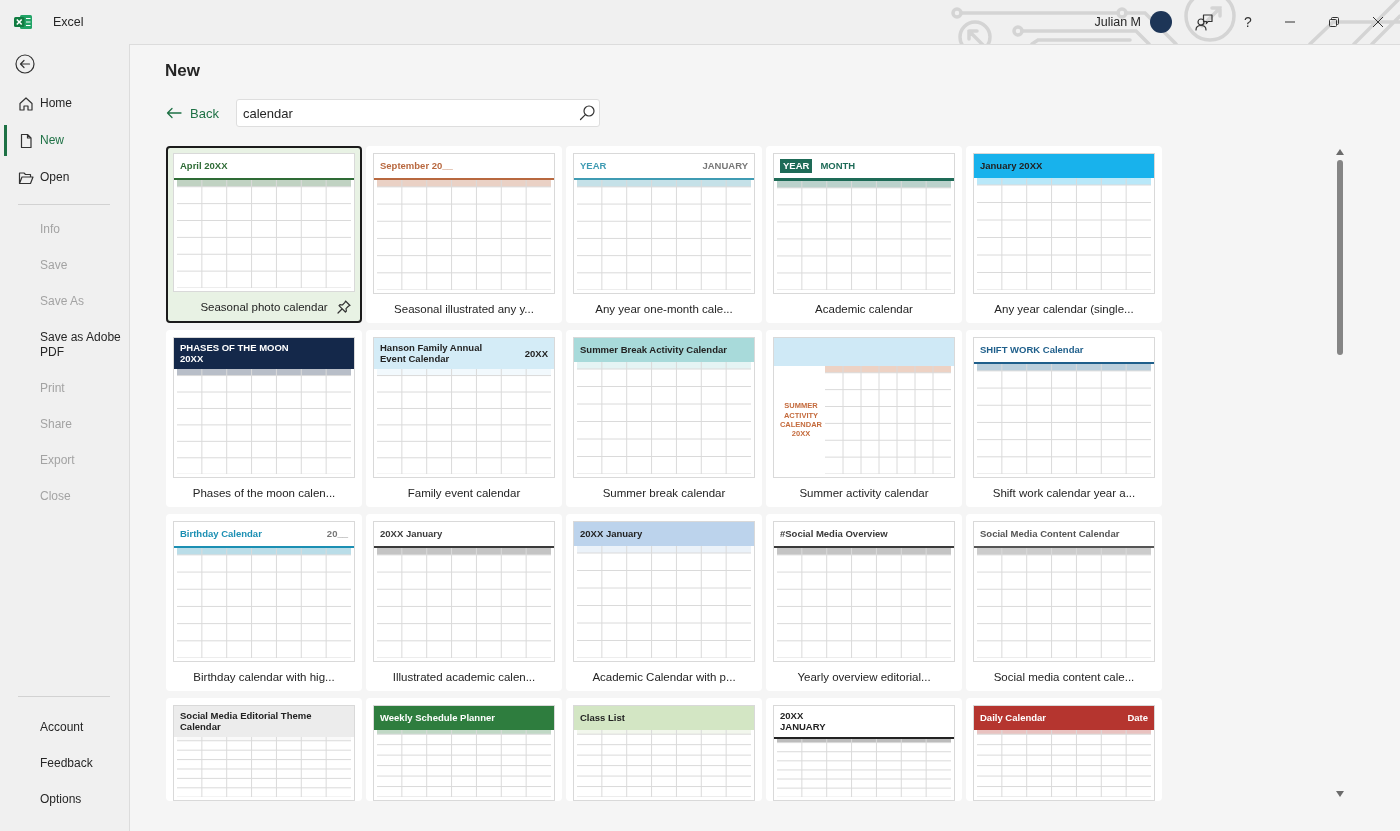 The image size is (1400, 831). What do you see at coordinates (653, 350) in the screenshot?
I see `preview-heading: Summer Break Activity Calendar` at bounding box center [653, 350].